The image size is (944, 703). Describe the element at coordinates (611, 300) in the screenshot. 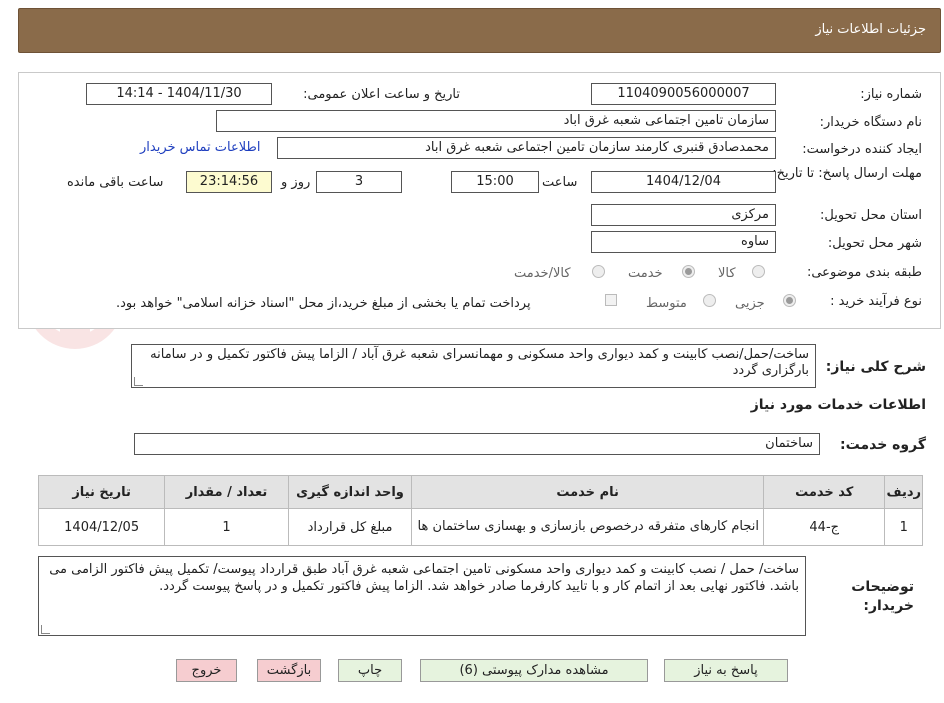

I see `treasury-checkbox` at that location.